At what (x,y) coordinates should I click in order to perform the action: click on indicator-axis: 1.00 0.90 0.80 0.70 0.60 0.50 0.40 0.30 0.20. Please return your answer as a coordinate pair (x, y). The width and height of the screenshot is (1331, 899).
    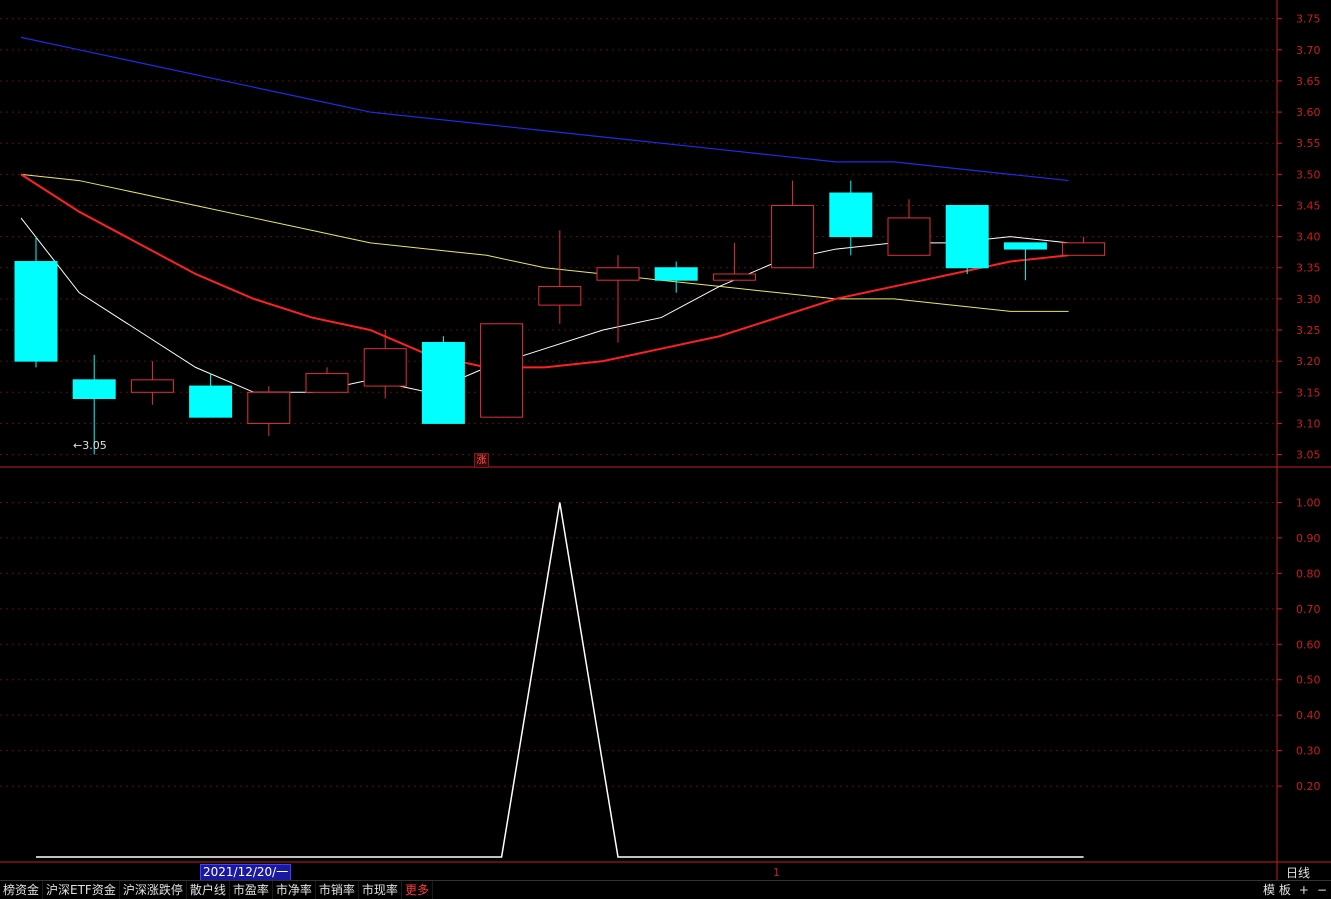
    Looking at the image, I should click on (1299, 644).